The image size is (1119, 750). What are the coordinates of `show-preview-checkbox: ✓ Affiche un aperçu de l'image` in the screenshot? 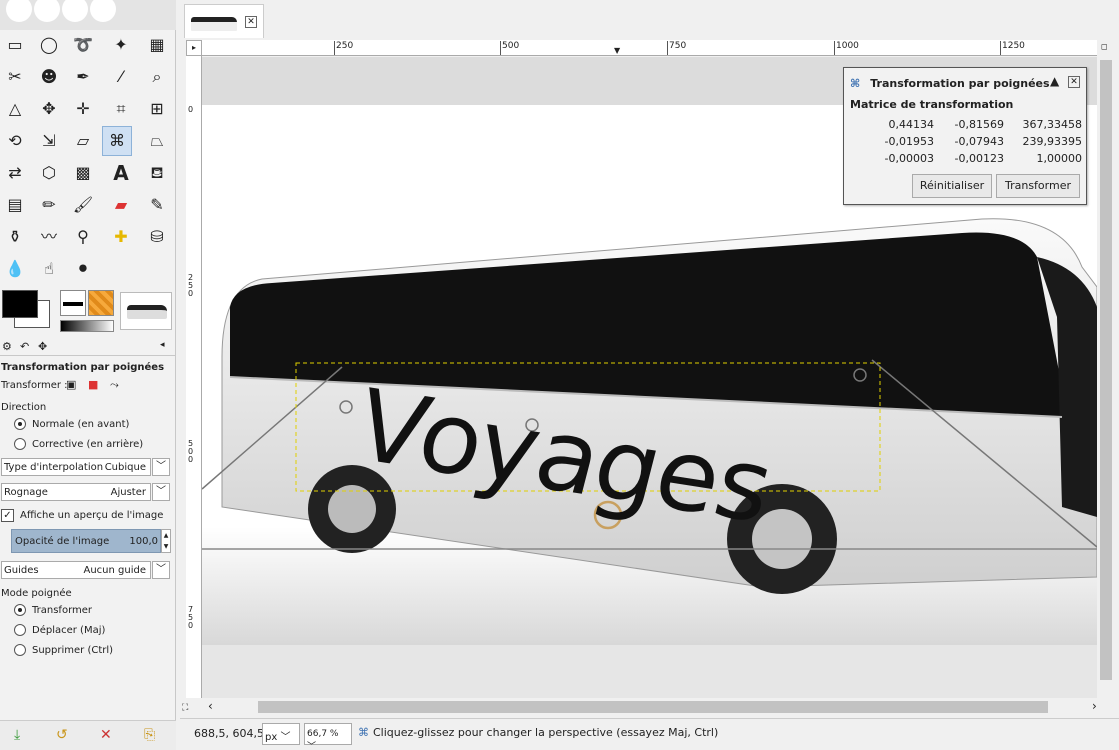 It's located at (82, 515).